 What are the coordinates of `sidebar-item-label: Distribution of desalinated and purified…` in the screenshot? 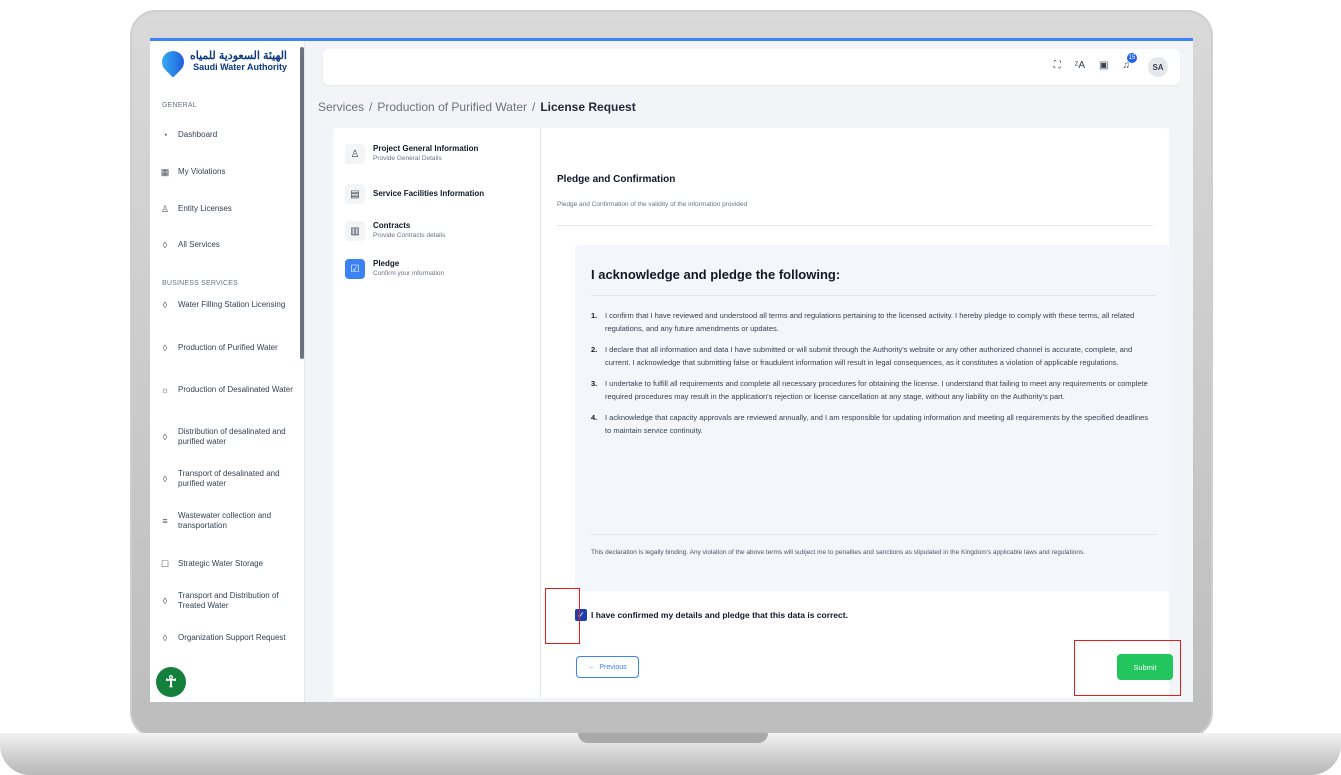 It's located at (232, 436).